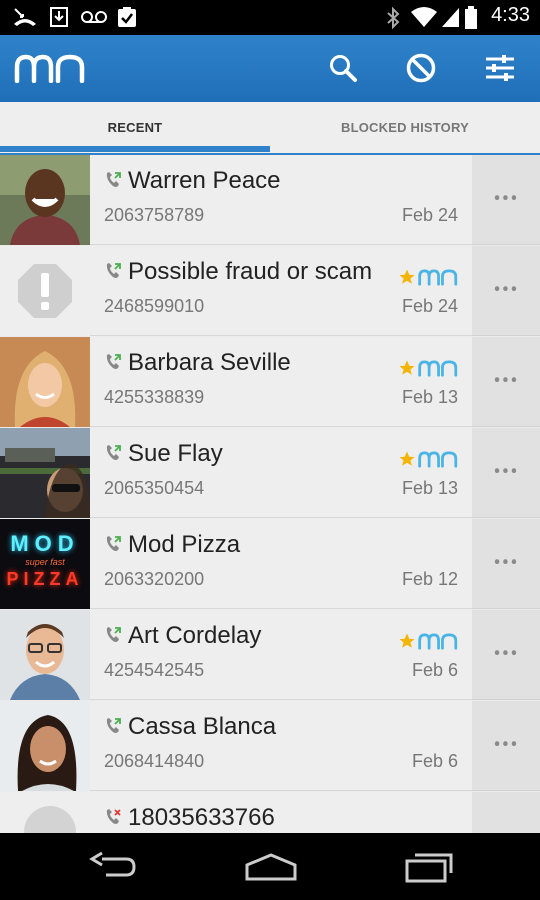  I want to click on call-row: Warren Peace 2063758789 Feb 24, so click(236, 200).